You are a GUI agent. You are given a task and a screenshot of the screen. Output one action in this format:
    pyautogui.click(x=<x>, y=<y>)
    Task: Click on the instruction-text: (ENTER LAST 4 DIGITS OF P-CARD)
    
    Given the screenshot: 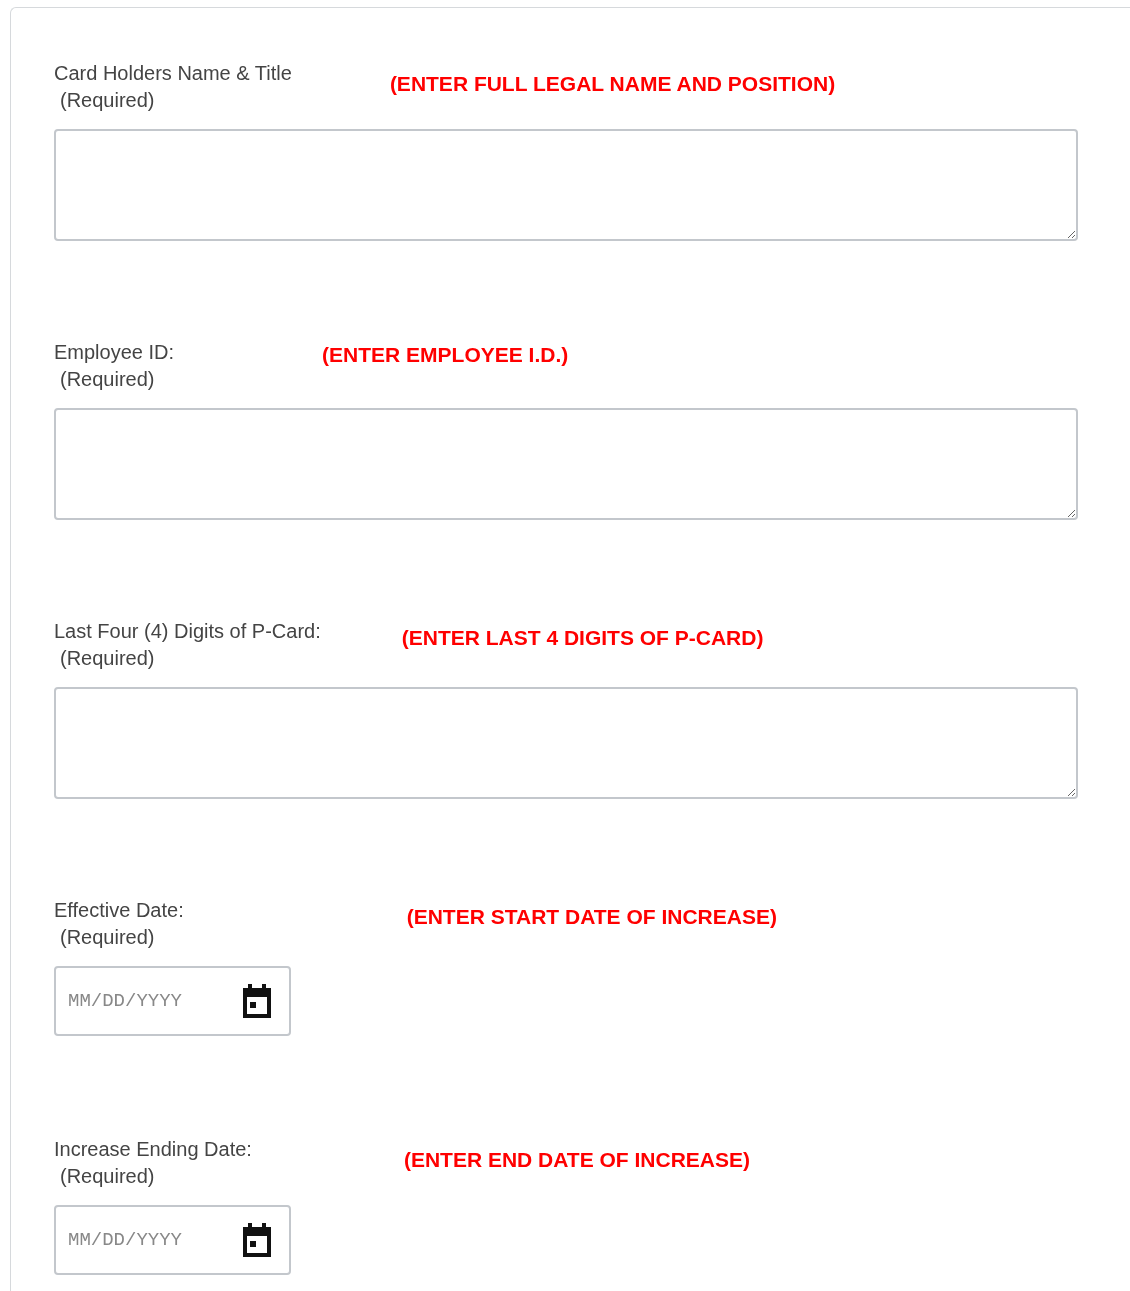 What is the action you would take?
    pyautogui.click(x=582, y=637)
    